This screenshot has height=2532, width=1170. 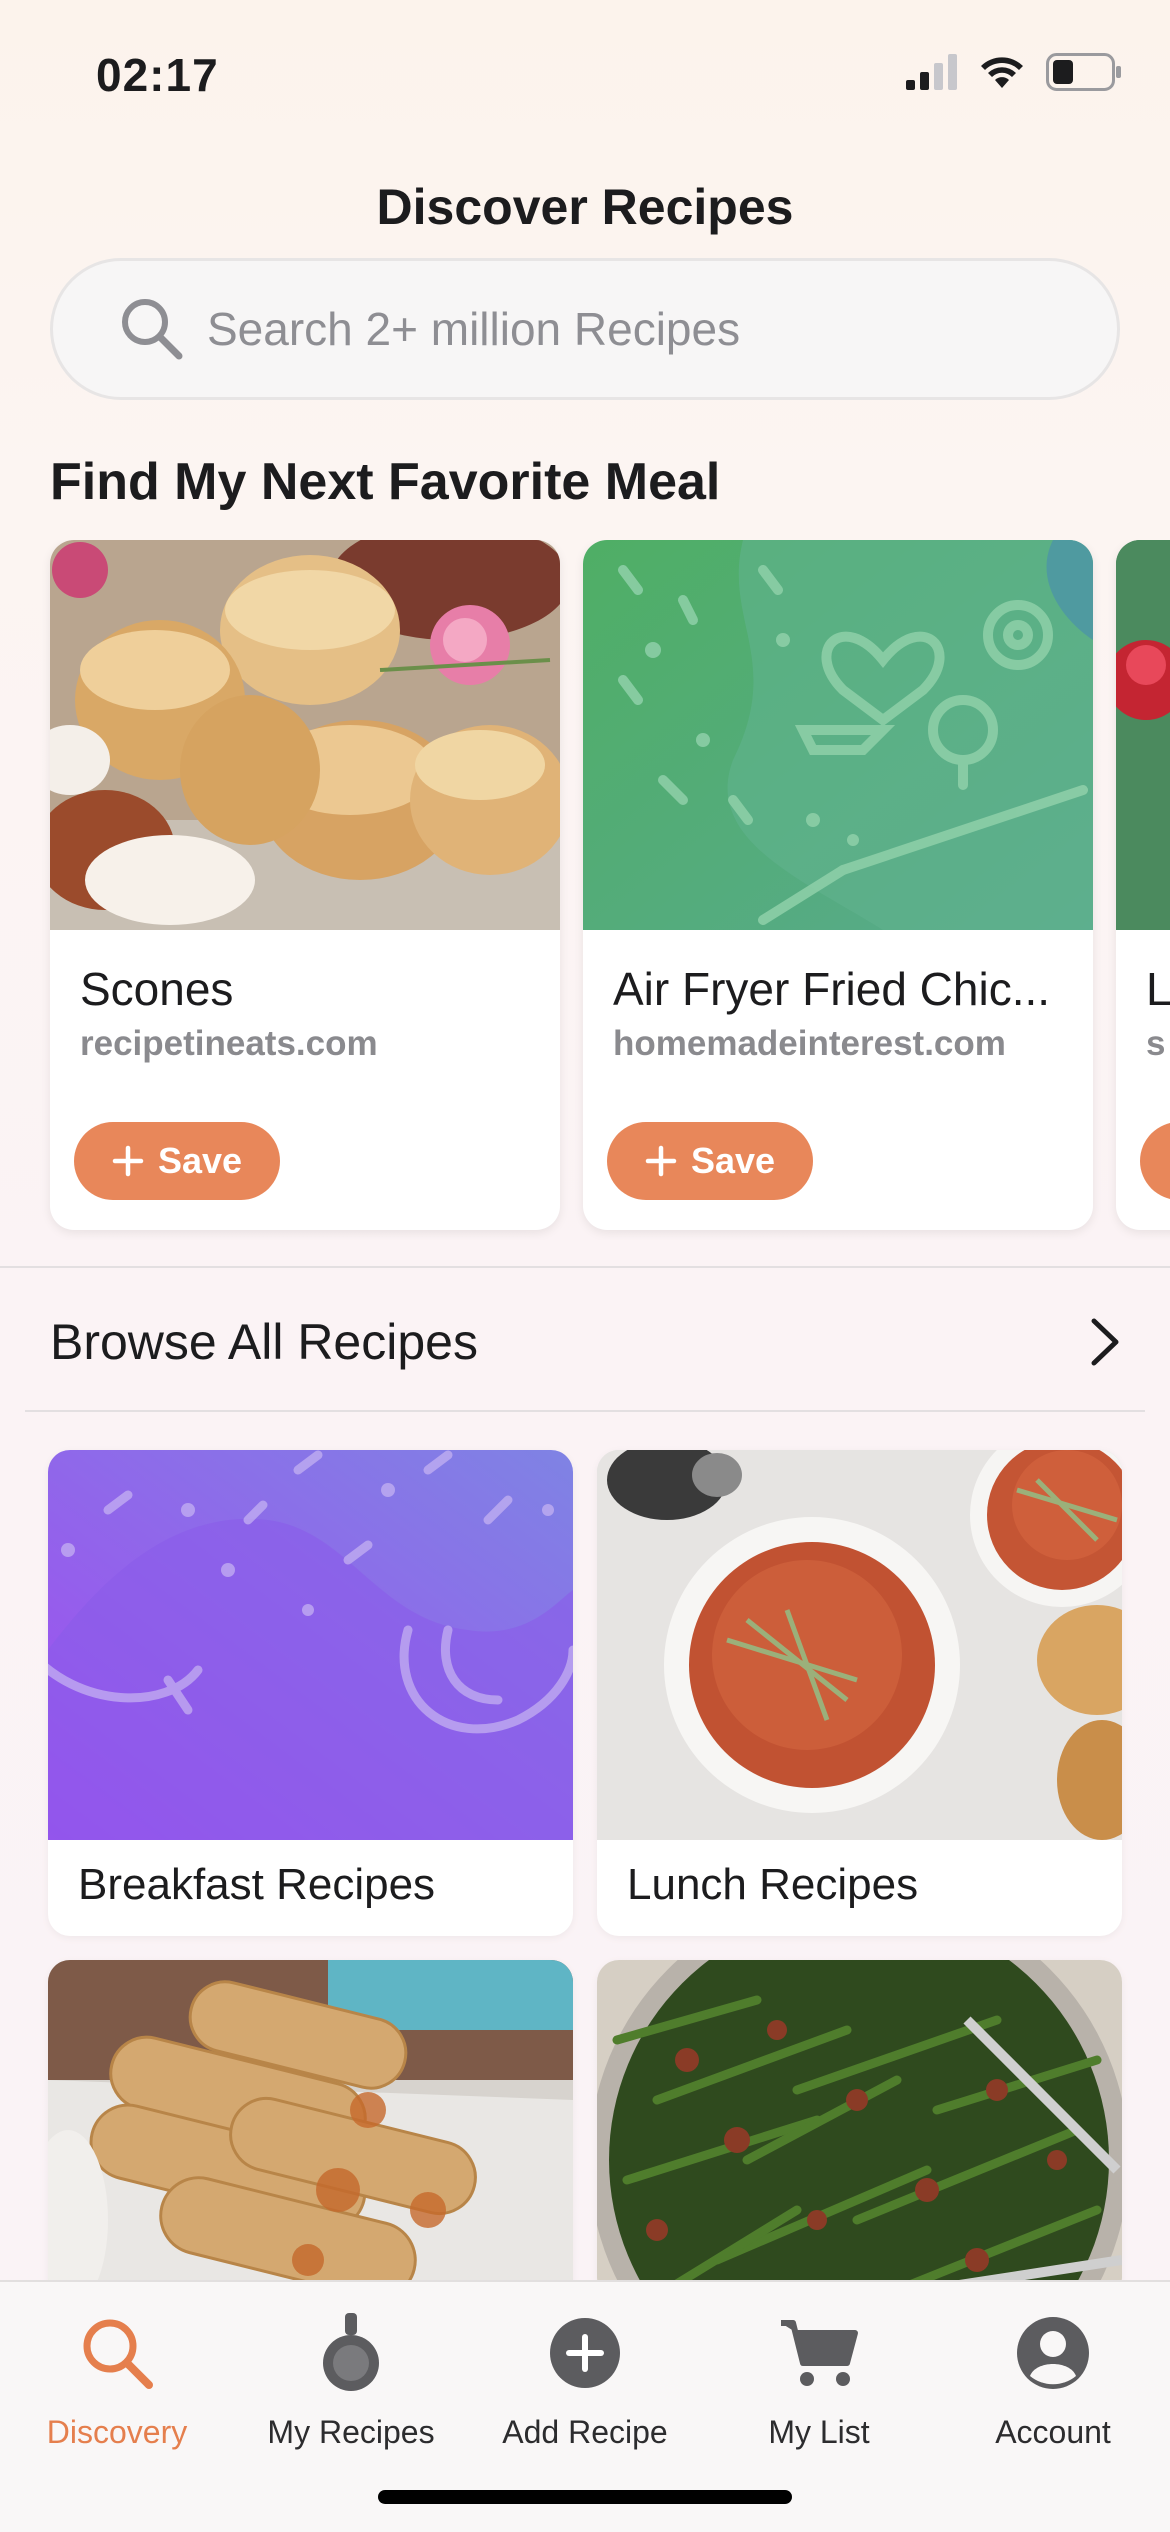 I want to click on save-button, so click(x=1155, y=1161).